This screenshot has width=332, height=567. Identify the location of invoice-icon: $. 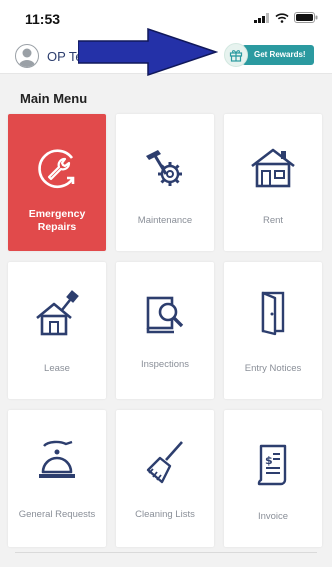
(273, 464).